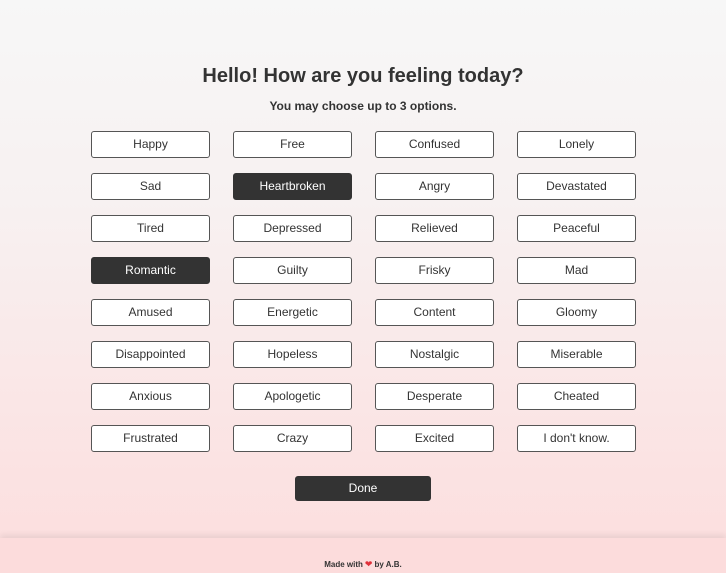  What do you see at coordinates (292, 186) in the screenshot?
I see `feeling-option-heartbroken: Heartbroken` at bounding box center [292, 186].